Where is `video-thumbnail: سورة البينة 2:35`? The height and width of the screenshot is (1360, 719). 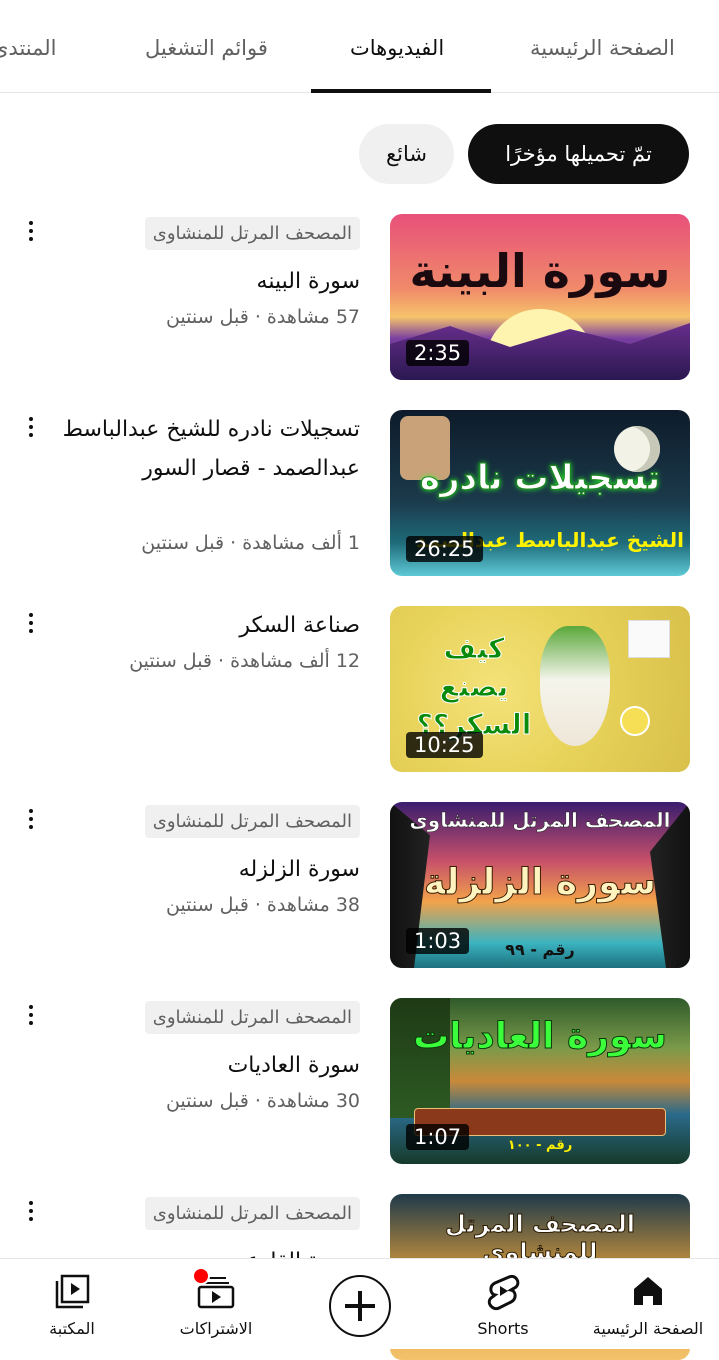 video-thumbnail: سورة البينة 2:35 is located at coordinates (540, 297).